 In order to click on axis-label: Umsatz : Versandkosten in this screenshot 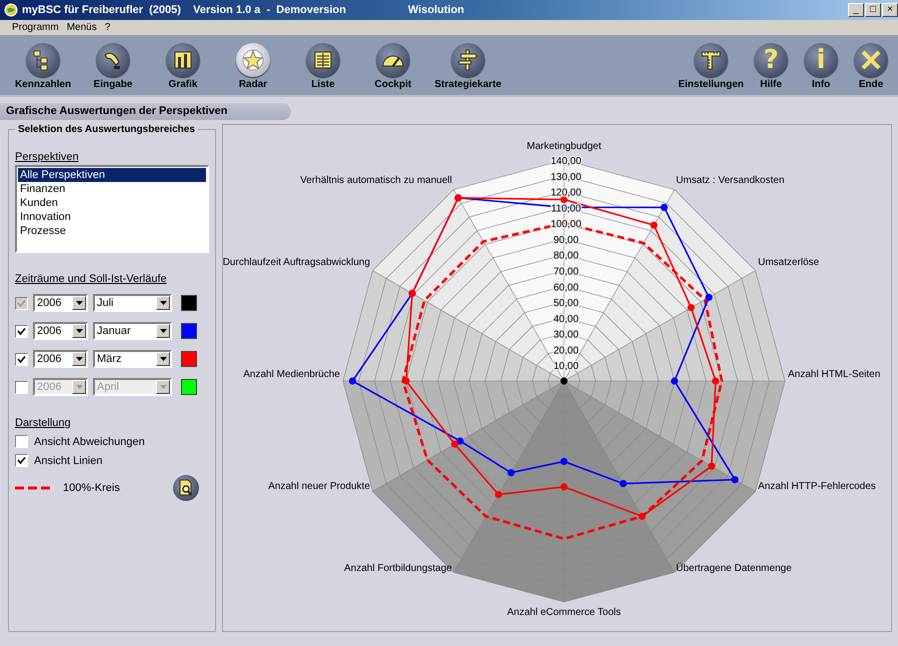, I will do `click(730, 180)`.